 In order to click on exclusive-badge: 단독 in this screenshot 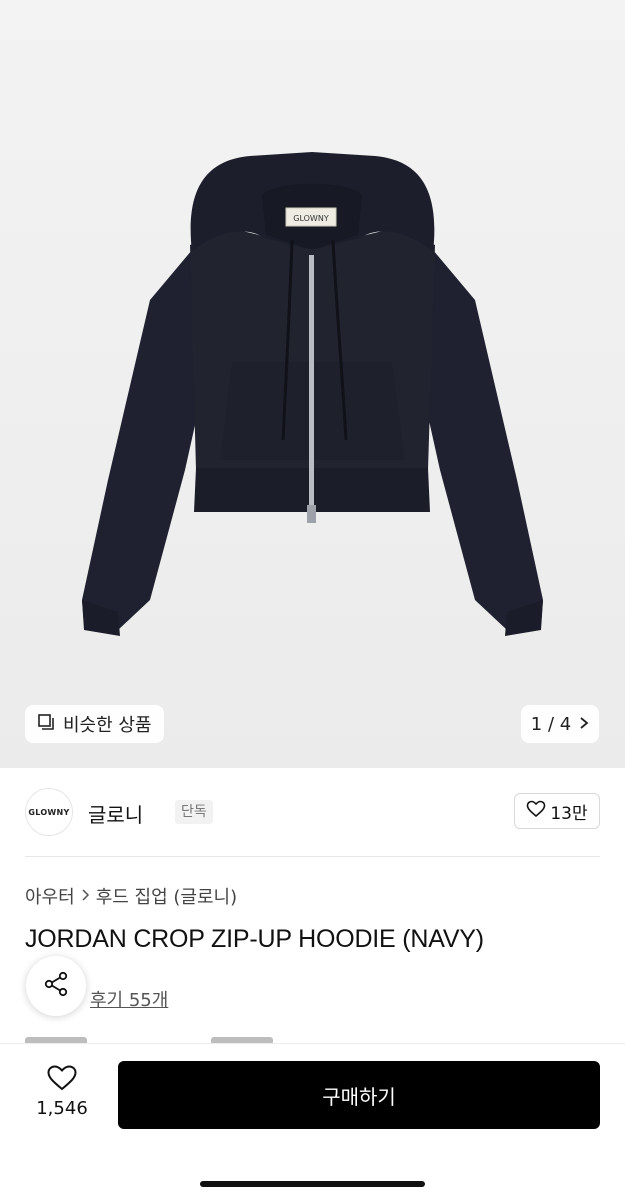, I will do `click(194, 812)`.